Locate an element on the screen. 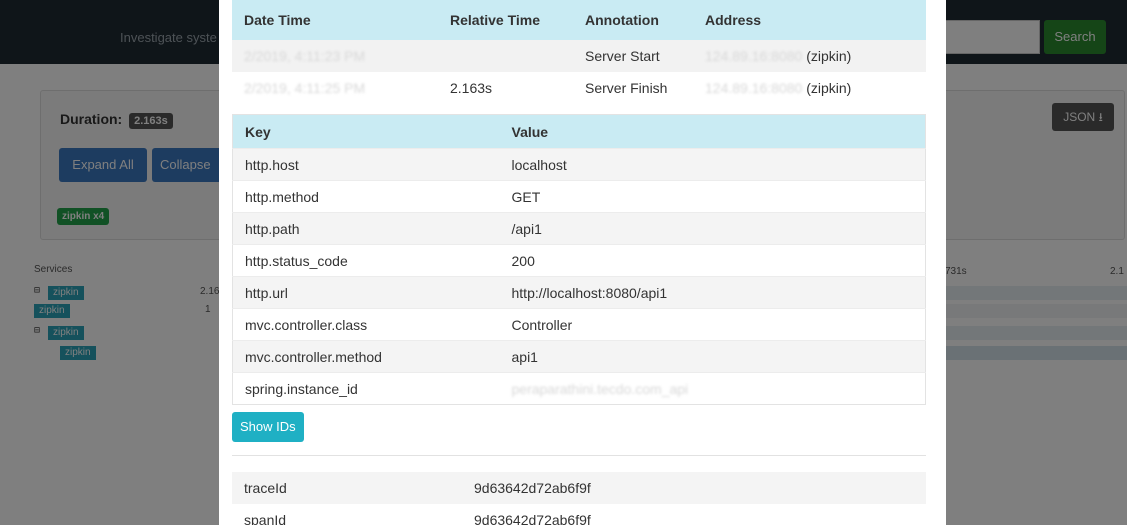 Image resolution: width=1127 pixels, height=525 pixels. redacted-datetime: 2/2019, 4:11:23 PM is located at coordinates (305, 56).